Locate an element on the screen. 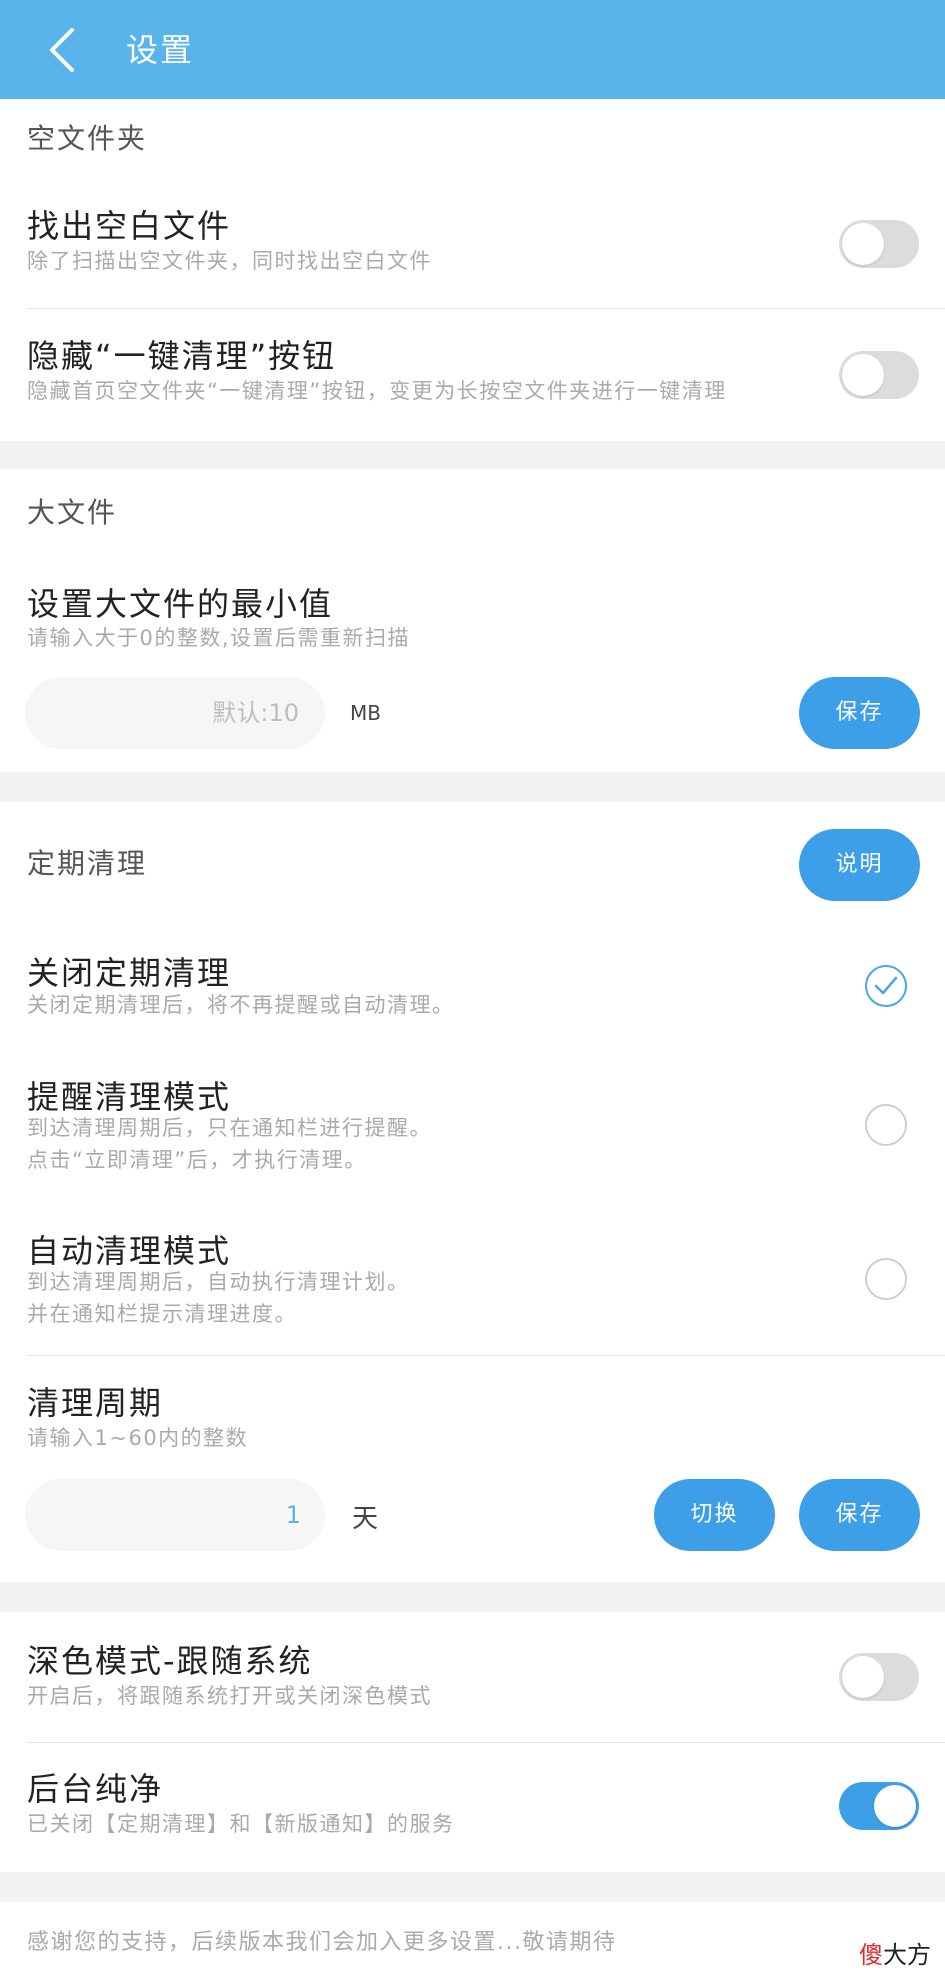  dark-mode-title: 深色模式-跟随系统 is located at coordinates (170, 1661).